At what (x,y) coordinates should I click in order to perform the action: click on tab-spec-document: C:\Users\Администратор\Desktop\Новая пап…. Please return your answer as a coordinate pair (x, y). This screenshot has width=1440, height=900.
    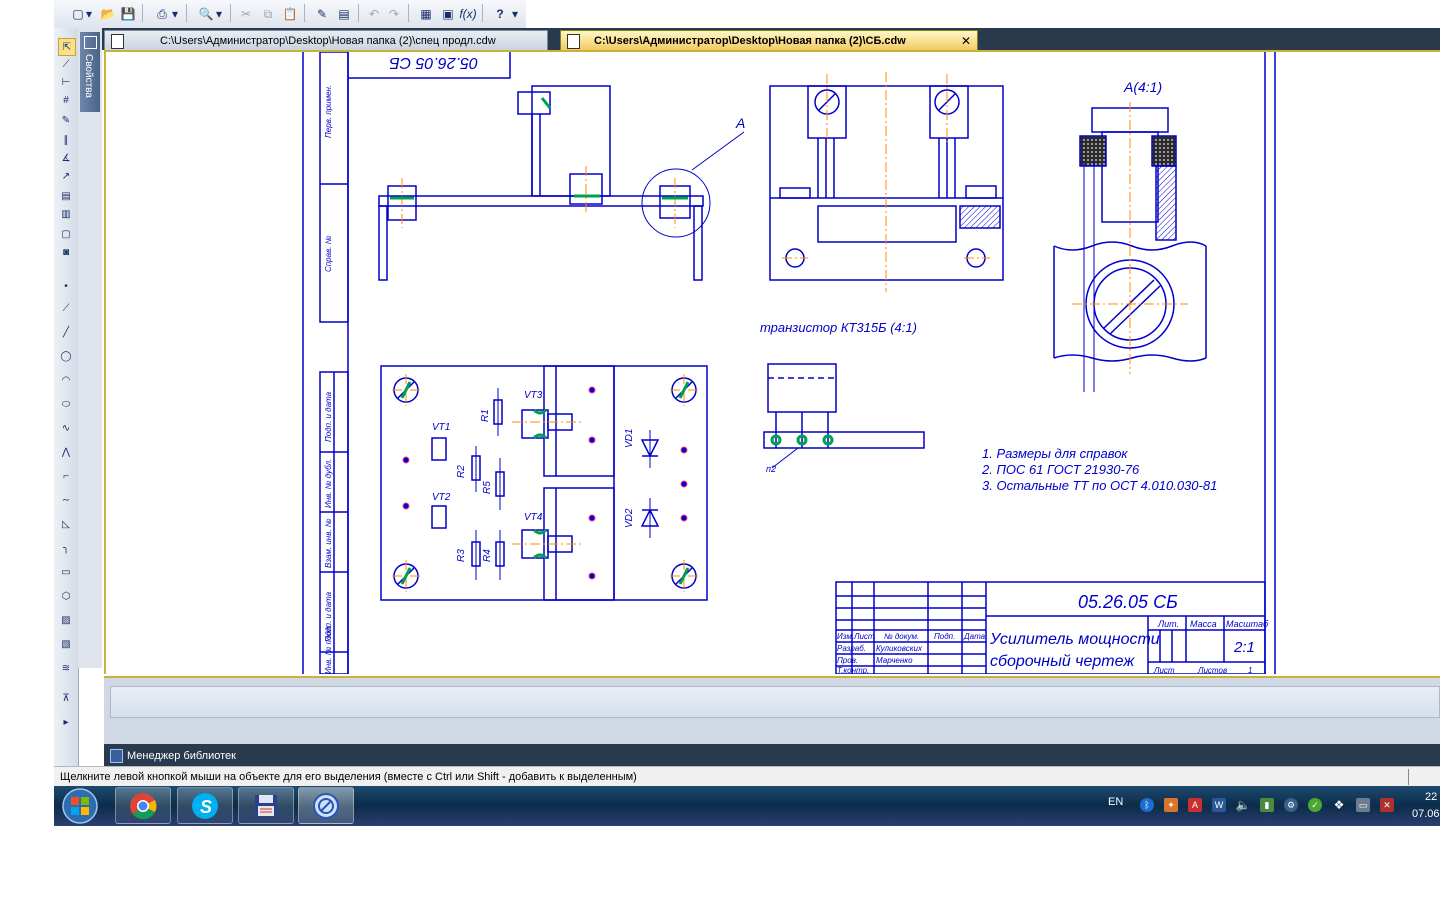
    Looking at the image, I should click on (326, 40).